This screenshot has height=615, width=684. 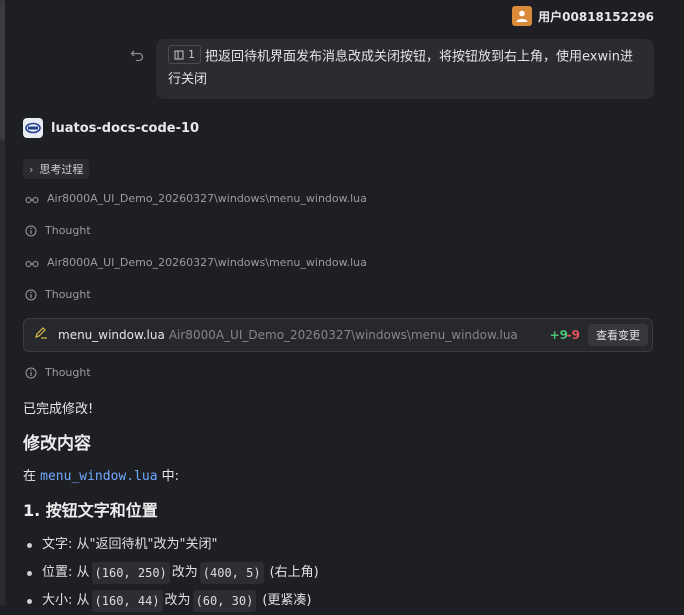 What do you see at coordinates (66, 600) in the screenshot?
I see `list-item-label: 大小: 从` at bounding box center [66, 600].